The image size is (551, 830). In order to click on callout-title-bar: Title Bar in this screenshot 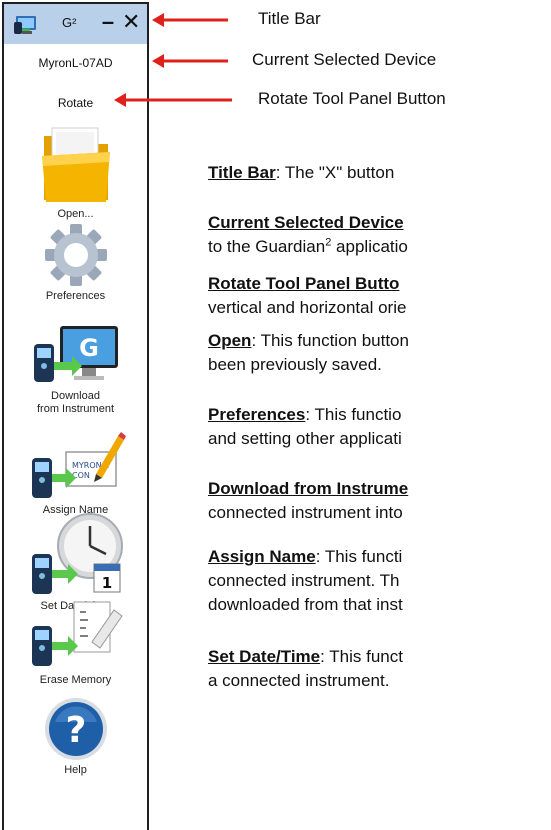, I will do `click(289, 18)`.